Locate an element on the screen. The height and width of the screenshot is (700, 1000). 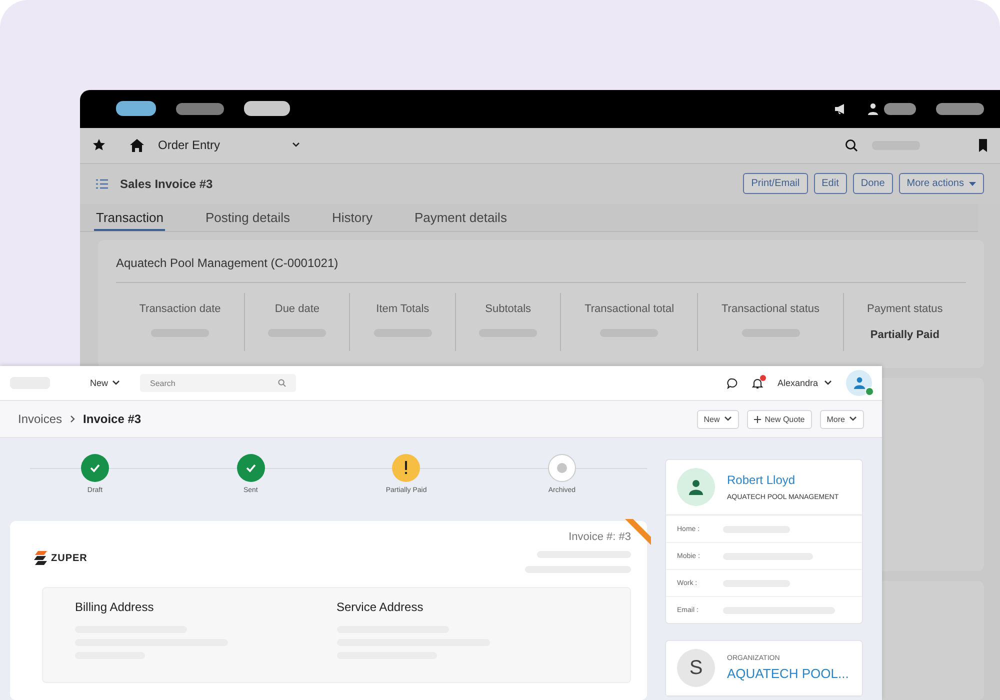
action-button: New Quote is located at coordinates (779, 419).